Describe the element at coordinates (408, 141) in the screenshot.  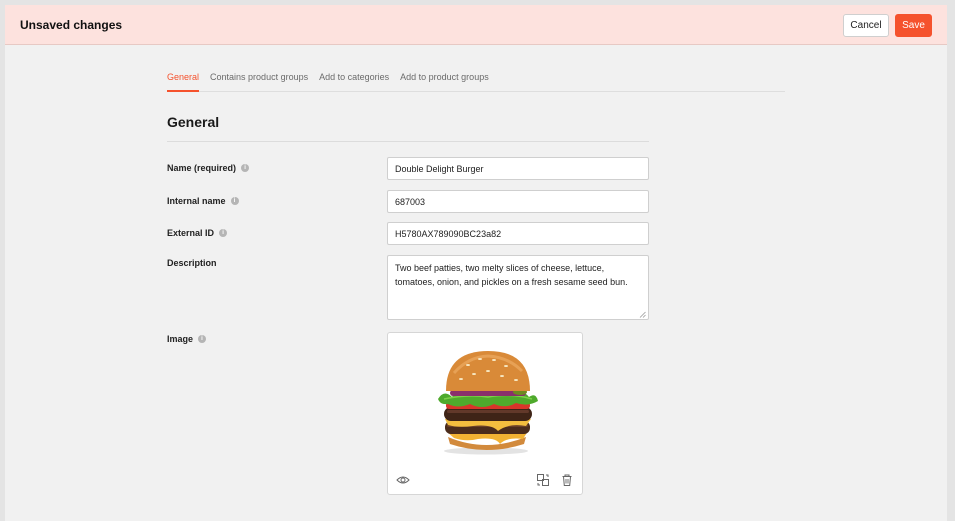
I see `section-divider` at that location.